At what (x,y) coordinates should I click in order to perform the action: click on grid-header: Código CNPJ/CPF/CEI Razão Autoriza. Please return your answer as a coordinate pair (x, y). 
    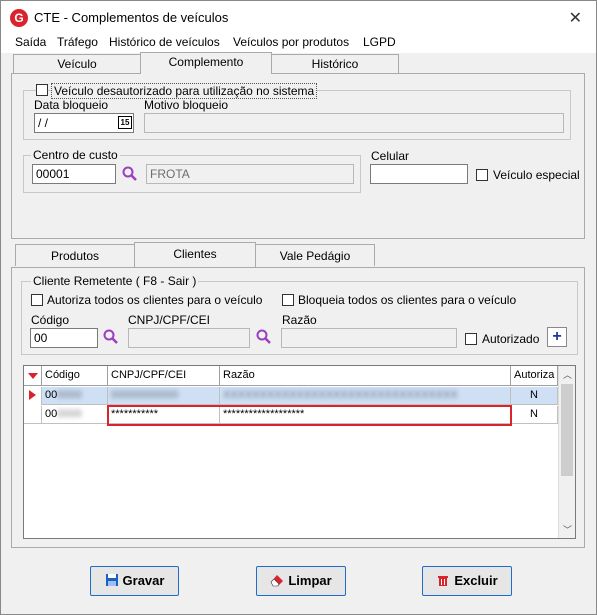
    Looking at the image, I should click on (291, 376).